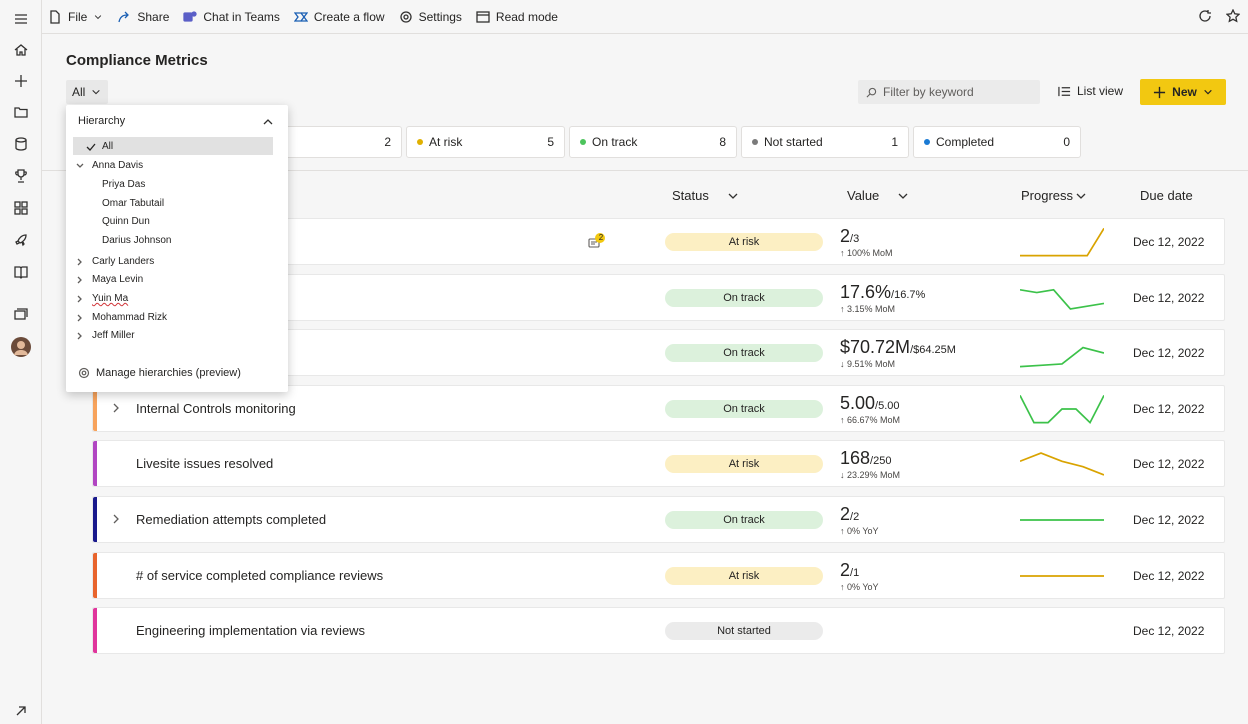 The width and height of the screenshot is (1248, 724). Describe the element at coordinates (136, 240) in the screenshot. I see `hierarchy-item-darius-johnson: Darius Johnson` at that location.